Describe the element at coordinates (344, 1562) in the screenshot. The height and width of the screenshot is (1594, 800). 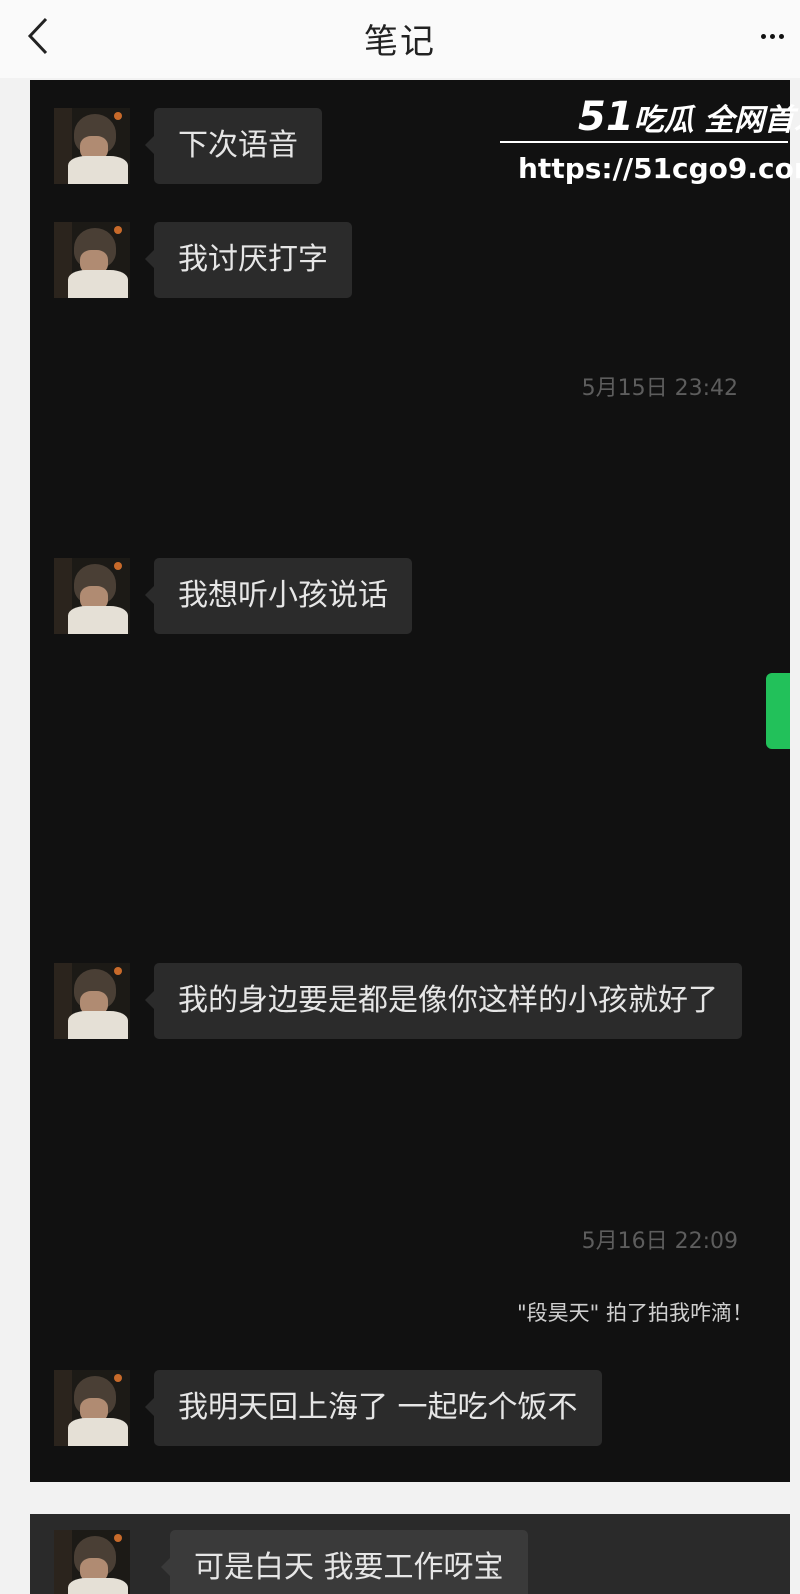
I see `message-bubble: 可是白天 我要工作呀宝` at that location.